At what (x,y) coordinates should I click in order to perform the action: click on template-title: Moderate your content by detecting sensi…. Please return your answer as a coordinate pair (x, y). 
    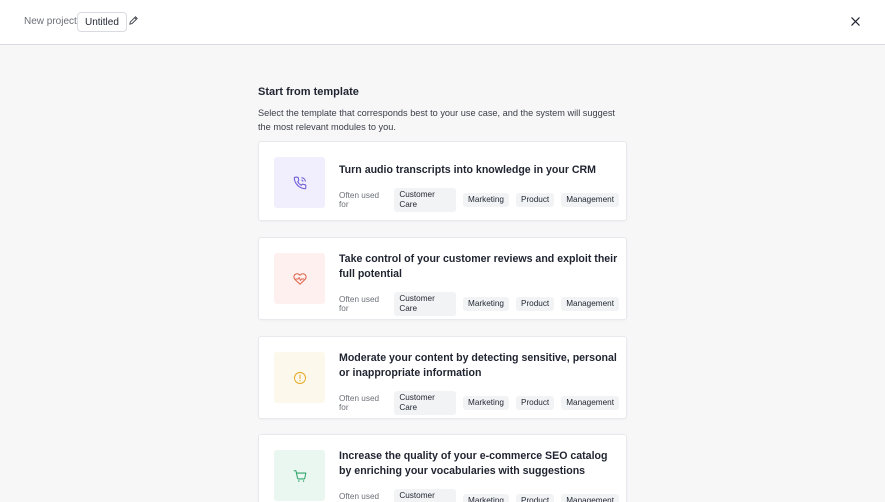
    Looking at the image, I should click on (478, 365).